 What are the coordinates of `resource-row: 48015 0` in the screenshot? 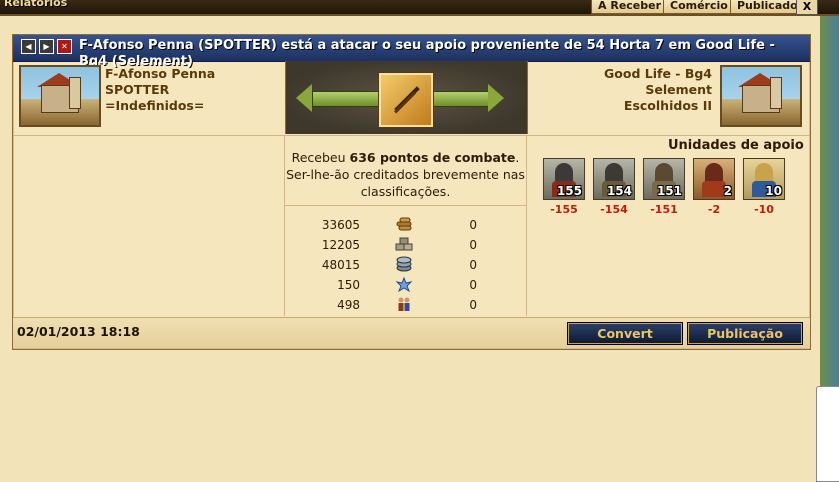 It's located at (405, 265).